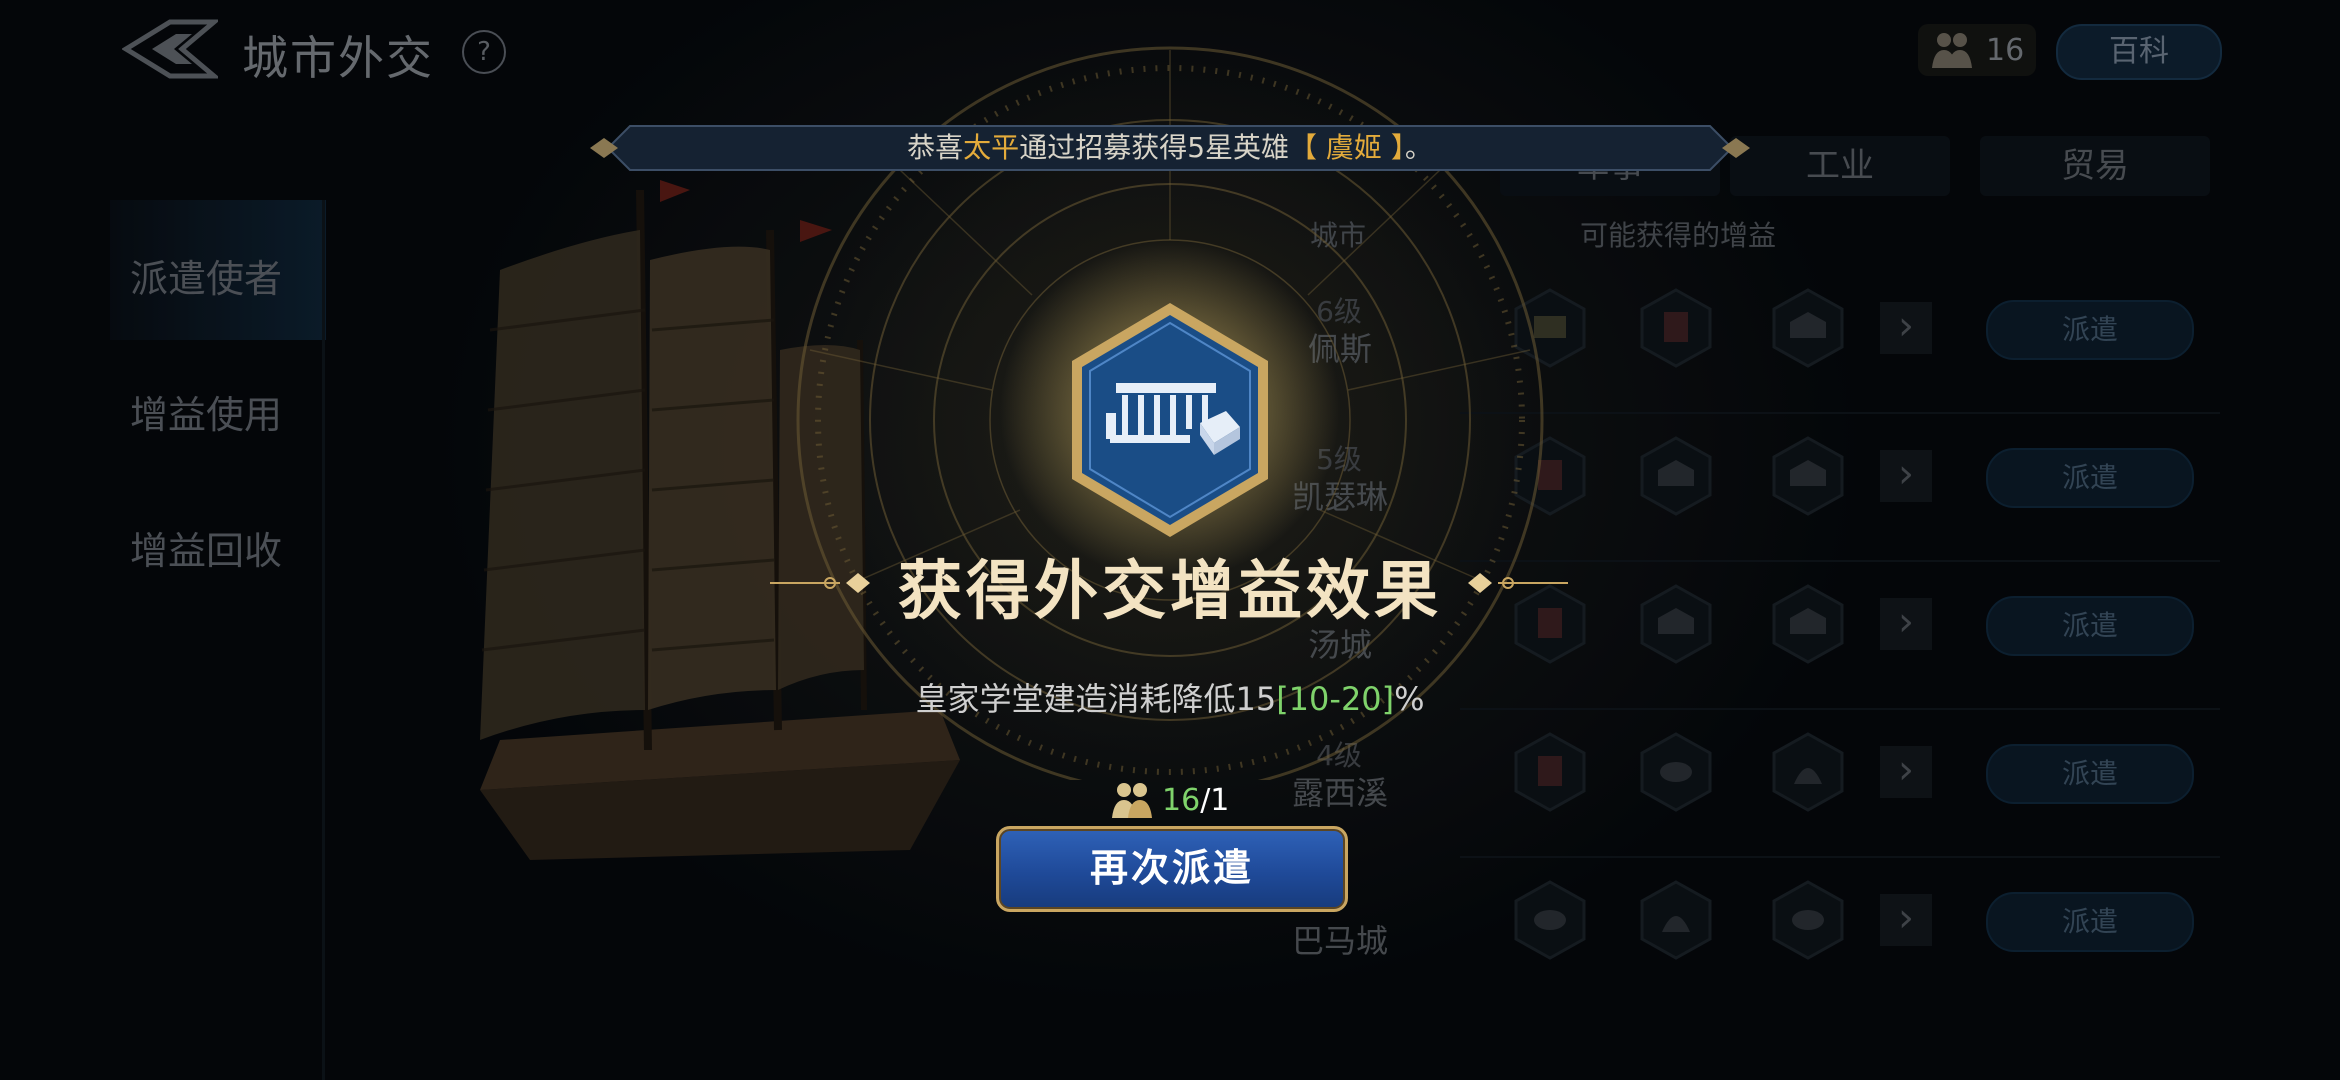  Describe the element at coordinates (991, 147) in the screenshot. I see `notice-player-name: 太平` at that location.